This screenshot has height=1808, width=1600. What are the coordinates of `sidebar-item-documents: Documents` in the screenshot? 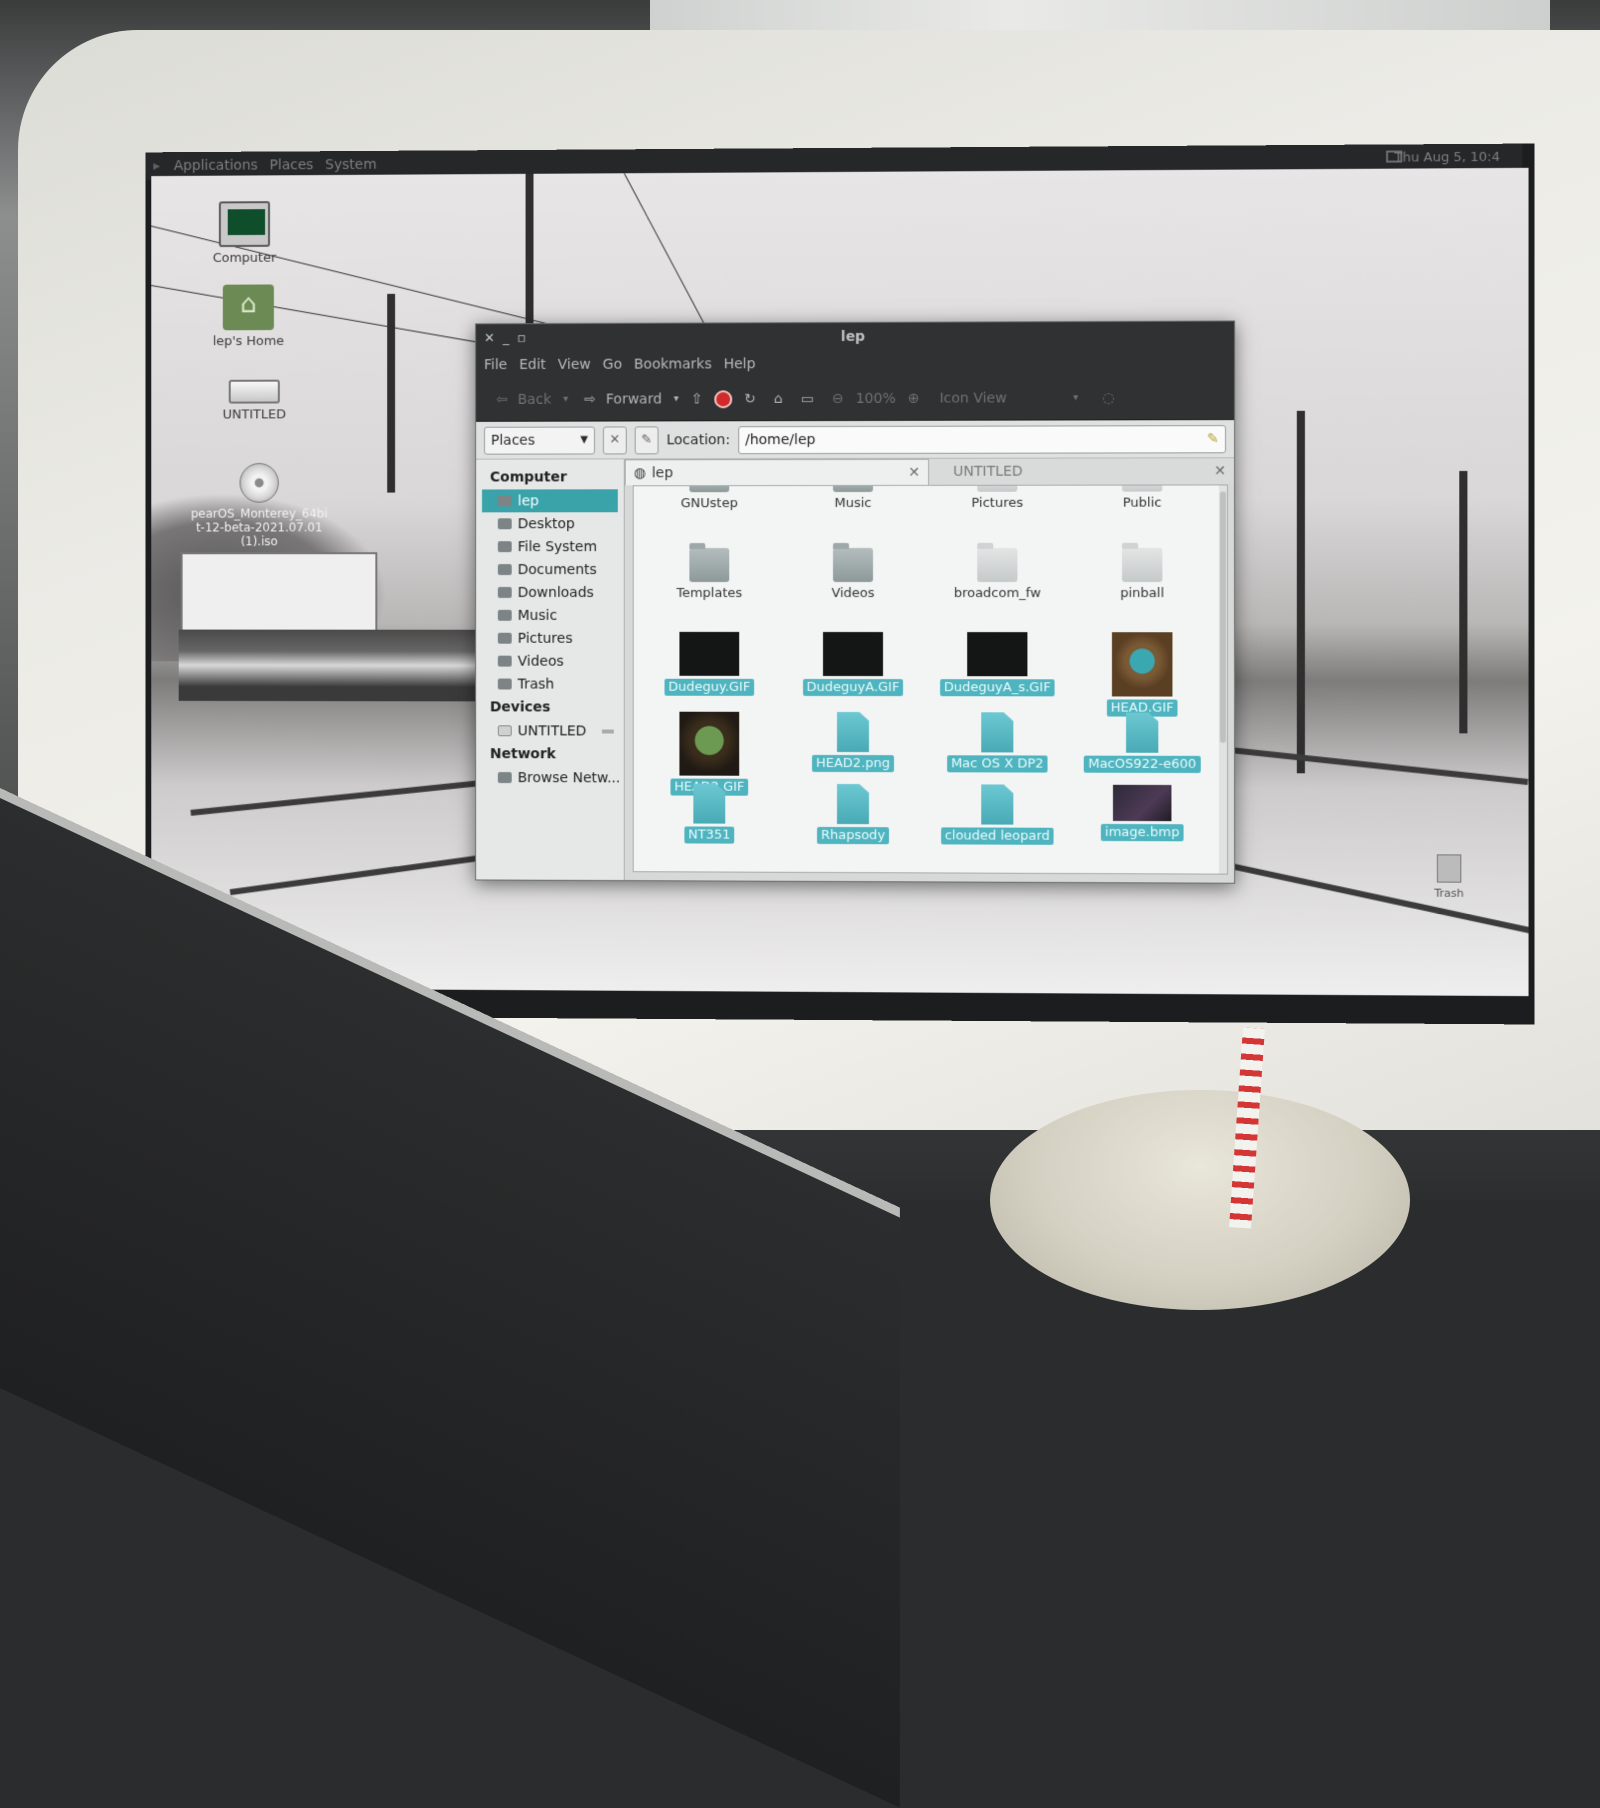 It's located at (550, 569).